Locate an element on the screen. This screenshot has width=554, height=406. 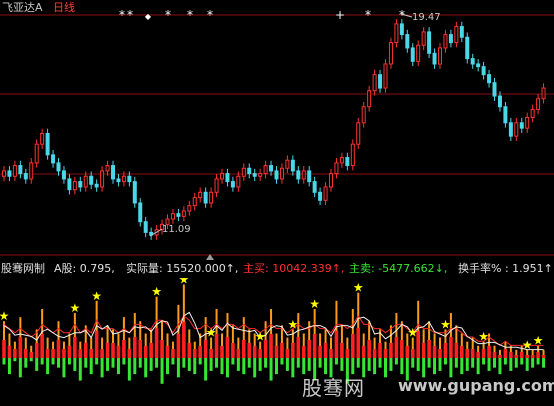
watermark-site-name: 股骞网 is located at coordinates (333, 388).